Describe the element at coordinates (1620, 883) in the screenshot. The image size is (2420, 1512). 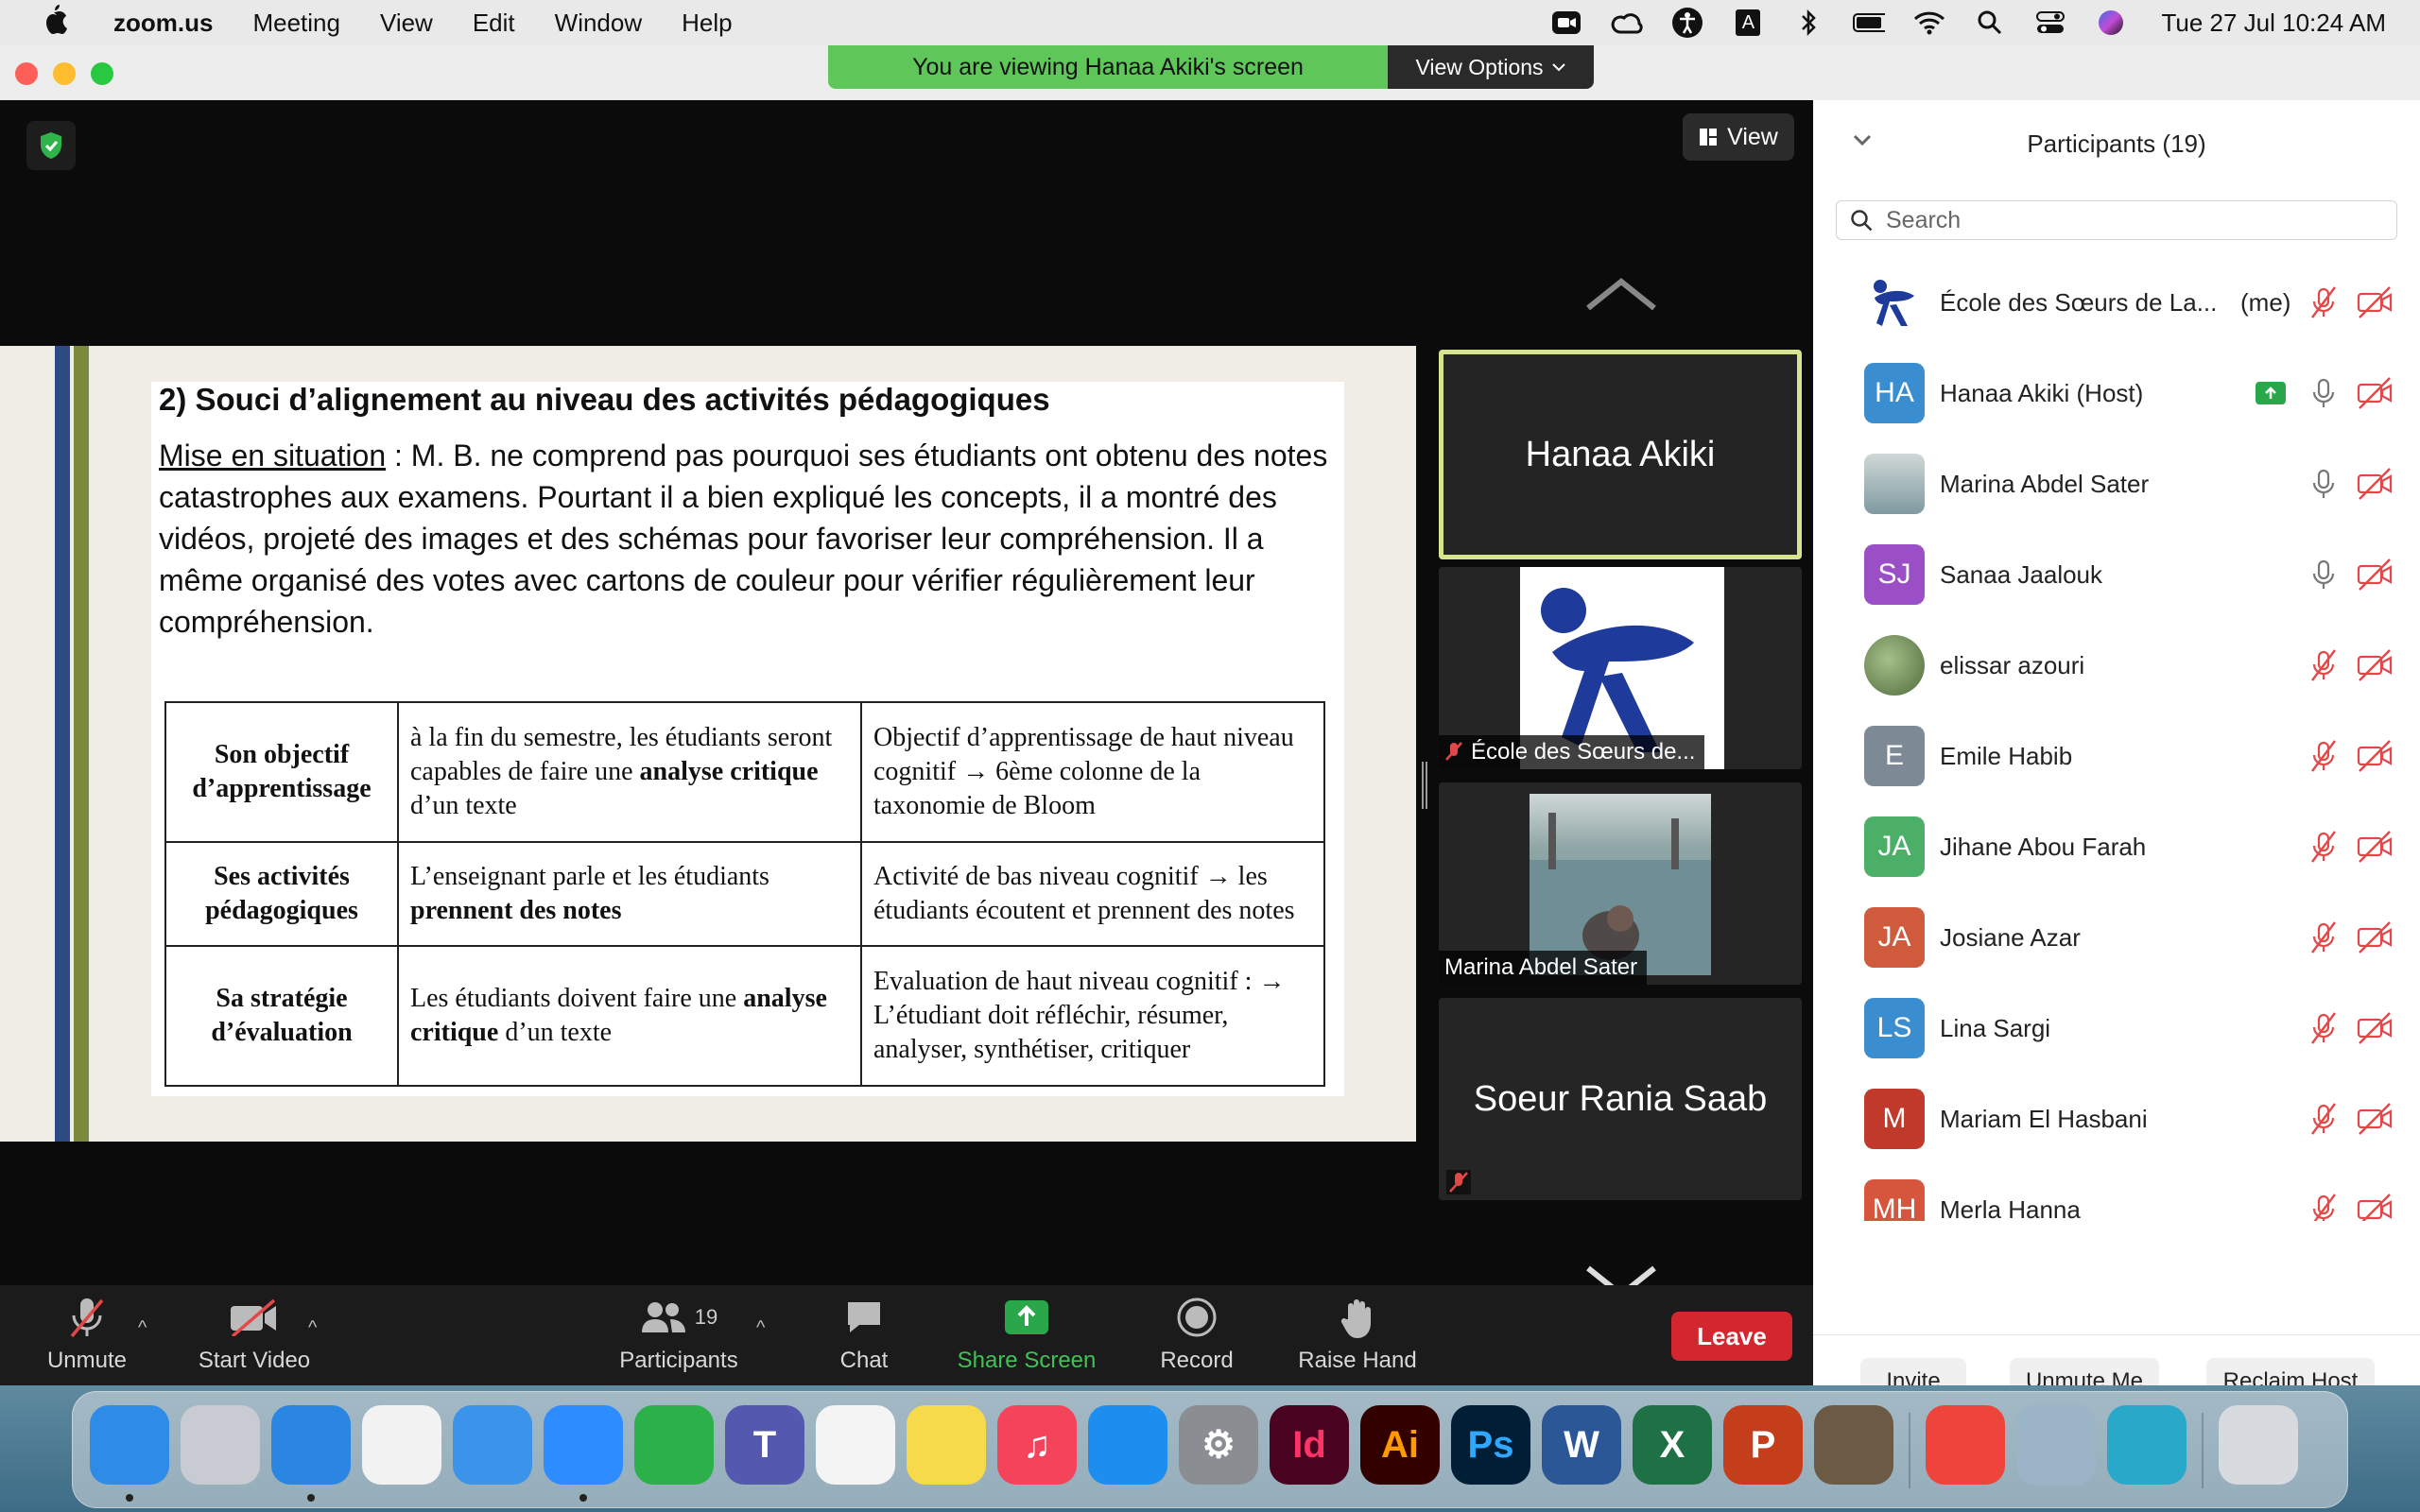
I see `video-tile-marina: Marina Abdel Sater` at that location.